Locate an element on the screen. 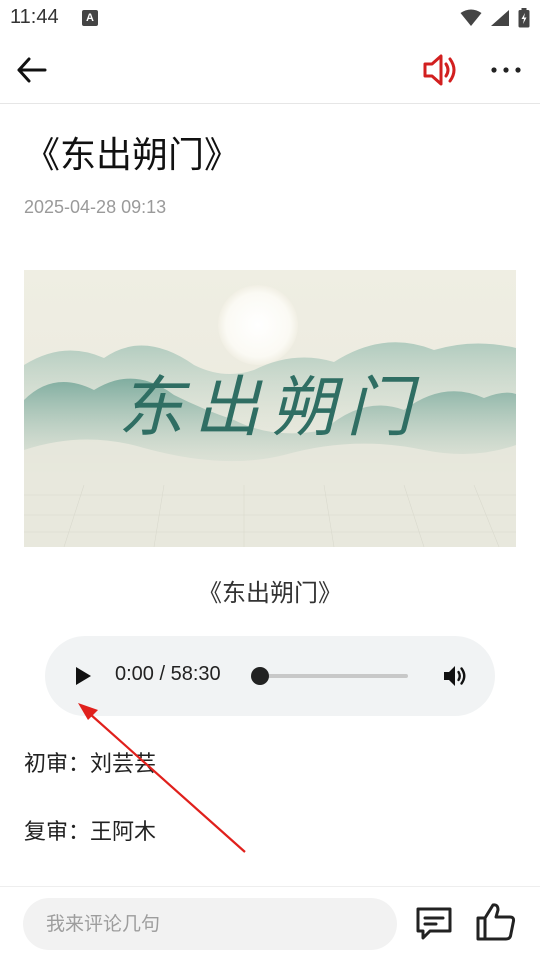 The height and width of the screenshot is (960, 540). like-button is located at coordinates (496, 922).